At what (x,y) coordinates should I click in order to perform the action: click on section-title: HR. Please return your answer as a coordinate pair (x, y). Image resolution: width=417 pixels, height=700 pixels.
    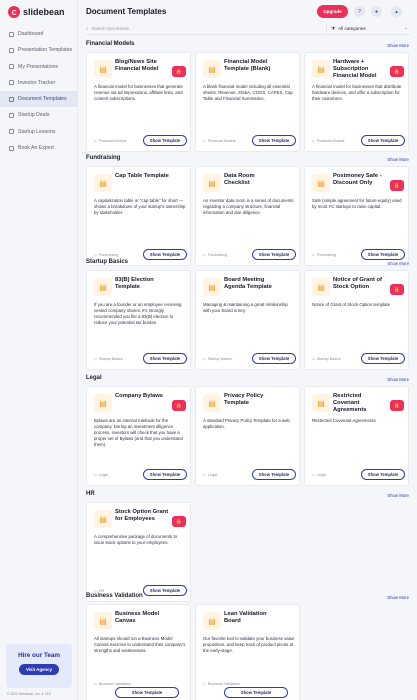
    Looking at the image, I should click on (90, 494).